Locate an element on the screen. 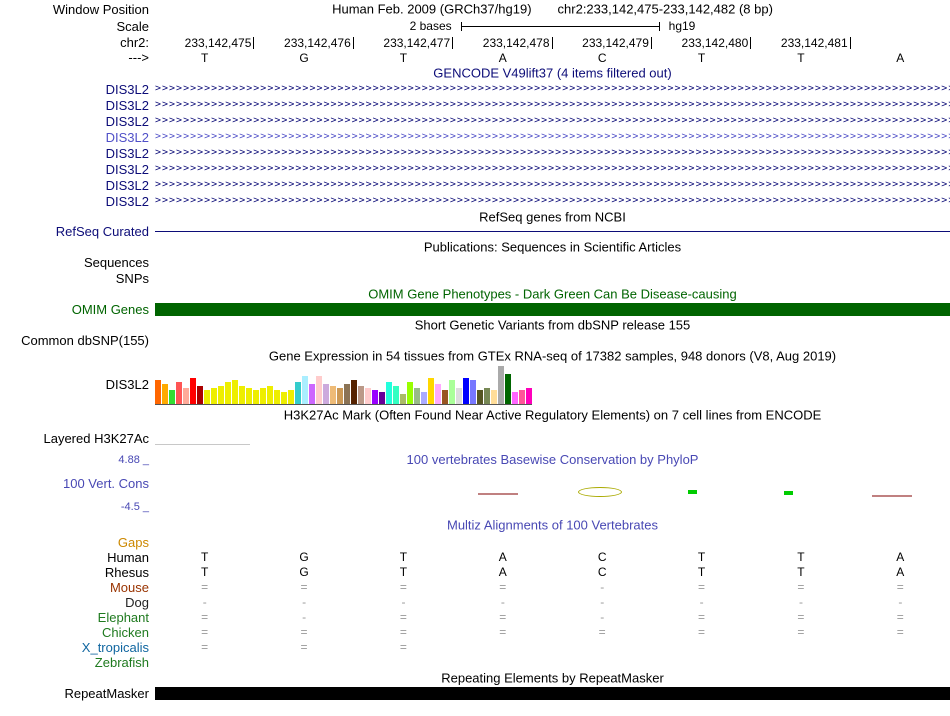 The image size is (950, 716). multiz-species-label: X_tropicalis is located at coordinates (77, 647).